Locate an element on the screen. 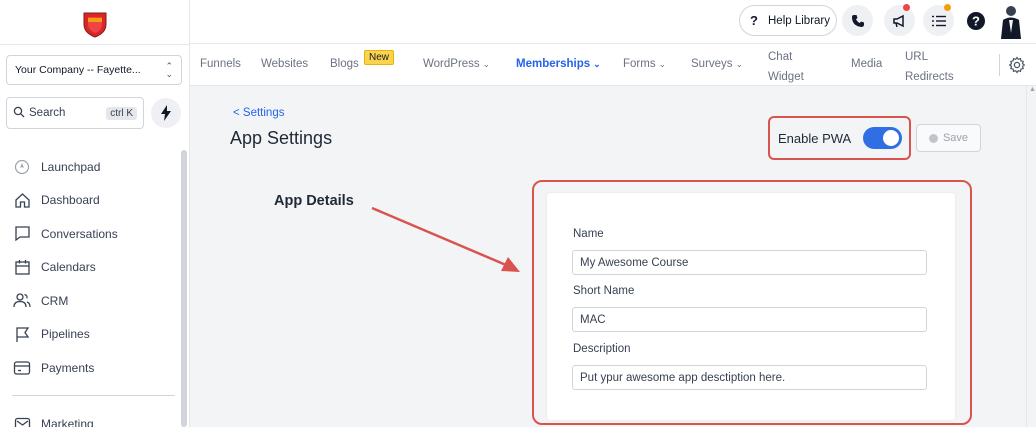 The height and width of the screenshot is (427, 1036). phone-button is located at coordinates (857, 20).